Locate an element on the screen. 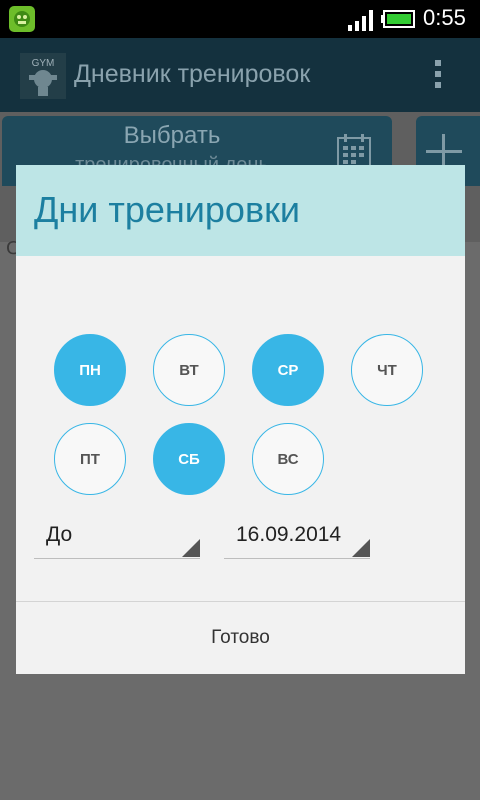  until-spinner-value: До is located at coordinates (59, 534).